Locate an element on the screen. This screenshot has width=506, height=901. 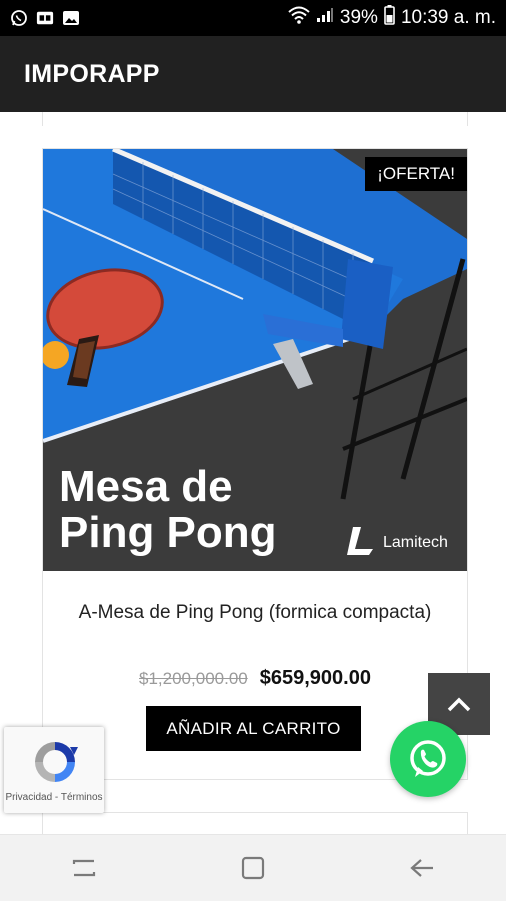
sale-price: $659,900.00 is located at coordinates (315, 678).